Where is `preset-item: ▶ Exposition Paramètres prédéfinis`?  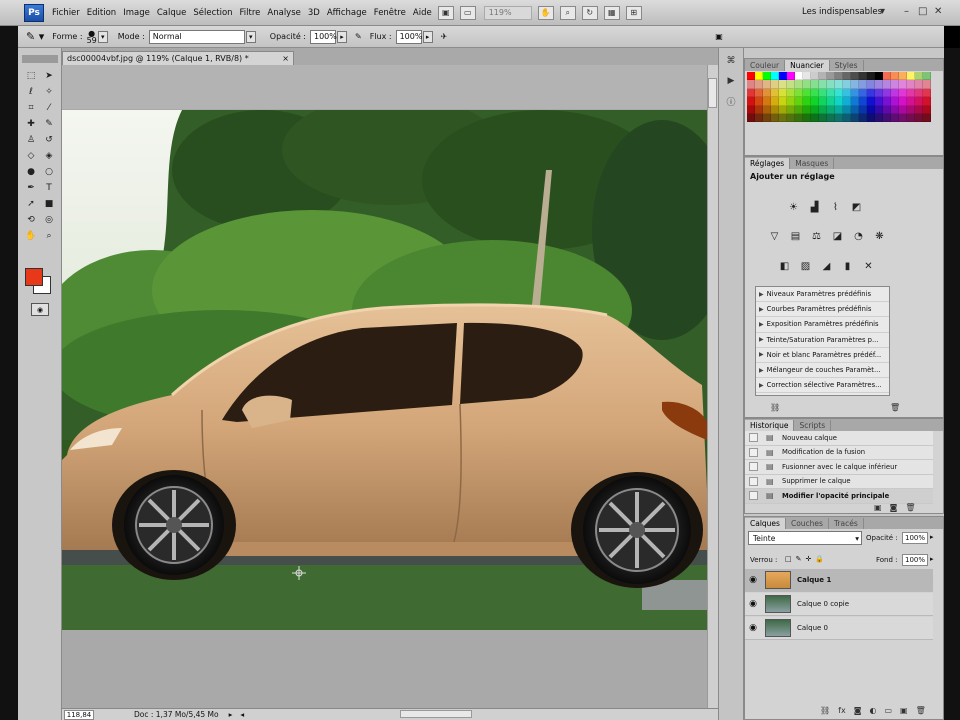 preset-item: ▶ Exposition Paramètres prédéfinis is located at coordinates (822, 325).